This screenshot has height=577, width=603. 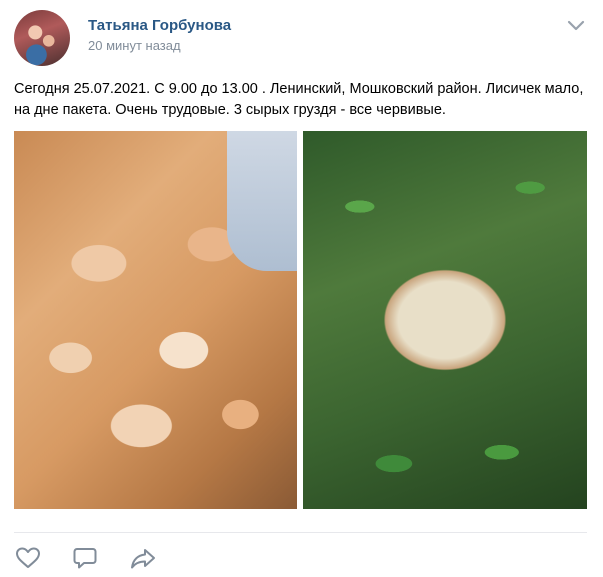 I want to click on comment-icon, so click(x=85, y=558).